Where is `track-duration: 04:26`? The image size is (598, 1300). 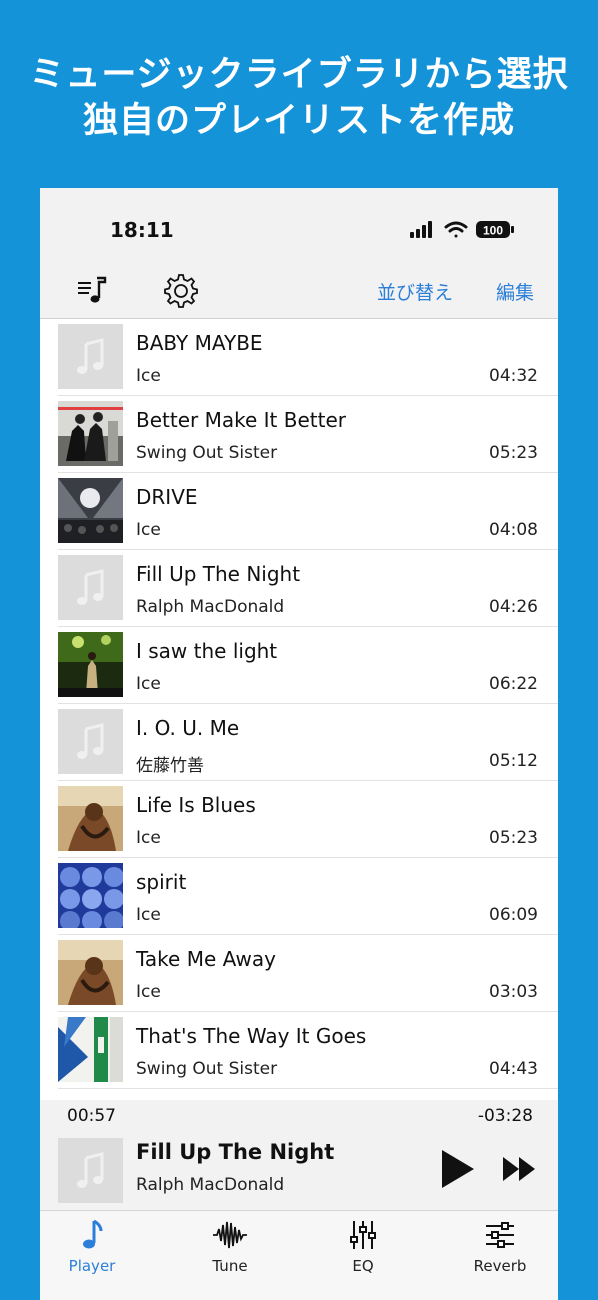
track-duration: 04:26 is located at coordinates (513, 607).